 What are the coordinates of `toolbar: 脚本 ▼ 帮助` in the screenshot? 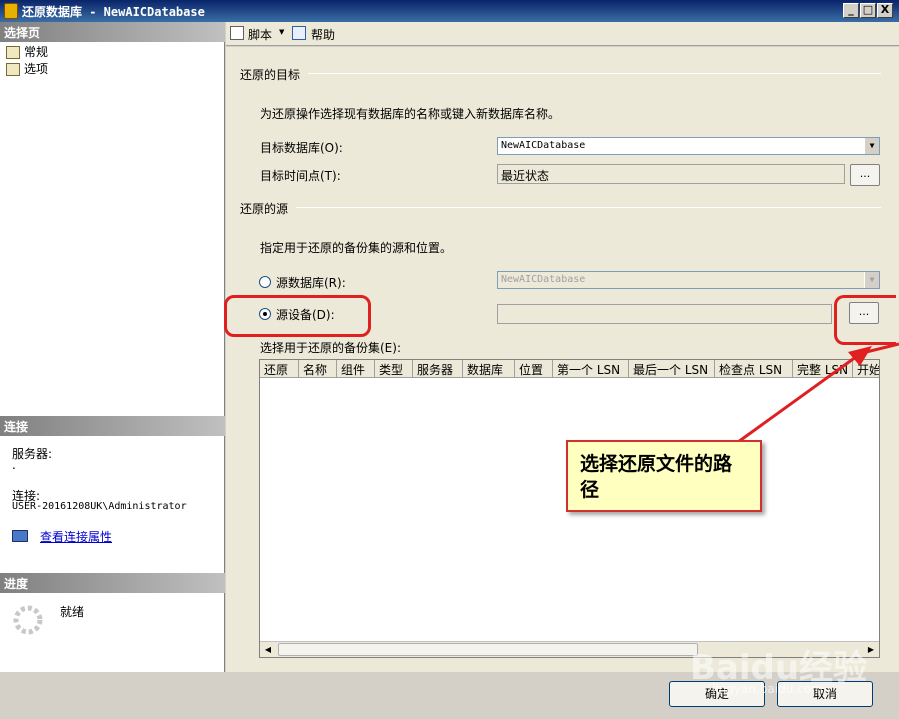 It's located at (562, 34).